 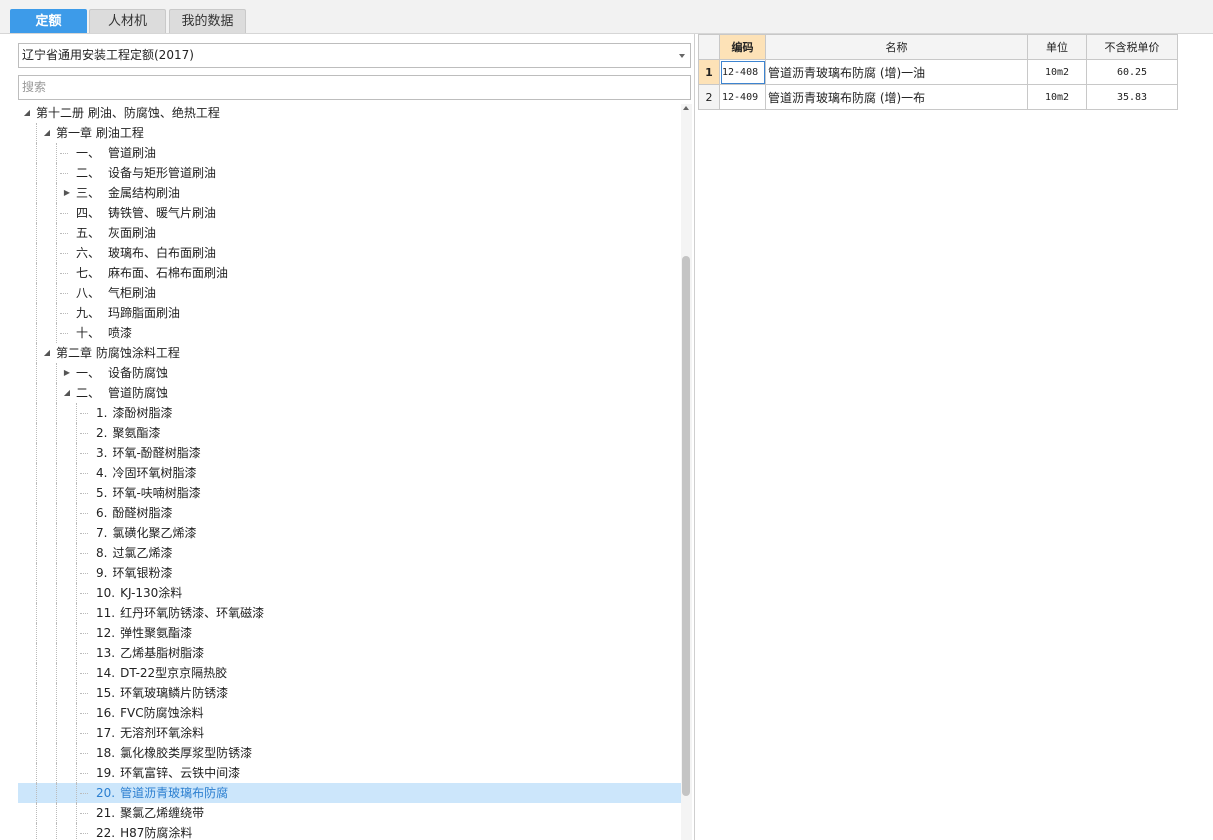 What do you see at coordinates (350, 113) in the screenshot?
I see `tree-node: ◢ 第十二册 刷油、防腐蚀、绝热工程` at bounding box center [350, 113].